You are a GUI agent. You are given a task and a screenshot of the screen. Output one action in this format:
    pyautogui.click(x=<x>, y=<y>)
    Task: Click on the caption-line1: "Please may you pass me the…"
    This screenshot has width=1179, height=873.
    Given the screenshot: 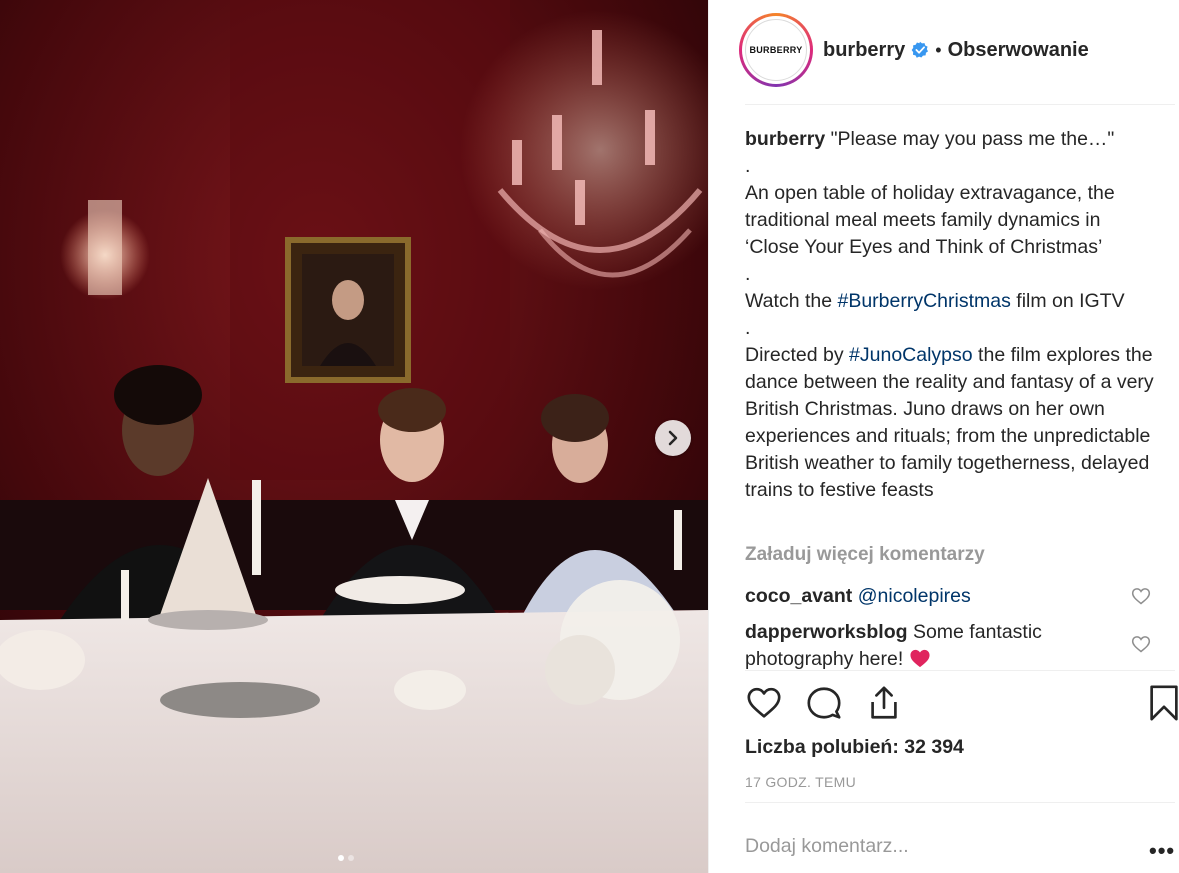 What is the action you would take?
    pyautogui.click(x=972, y=139)
    